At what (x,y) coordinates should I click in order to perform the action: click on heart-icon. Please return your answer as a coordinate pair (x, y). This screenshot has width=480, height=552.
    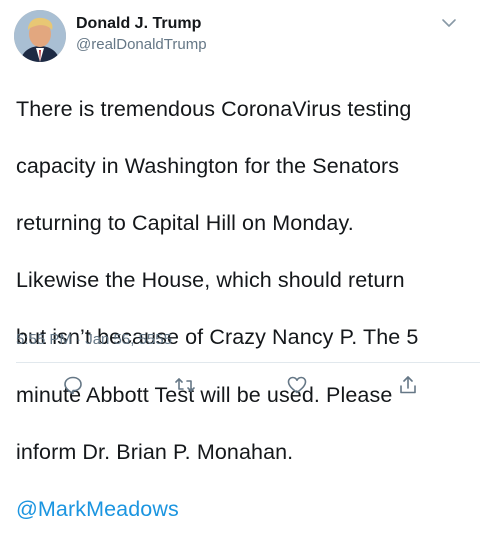
    Looking at the image, I should click on (297, 385).